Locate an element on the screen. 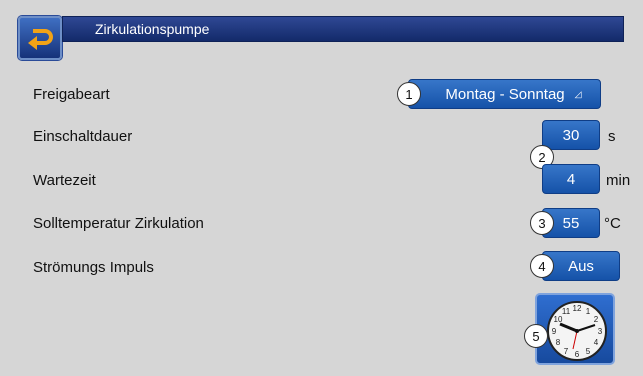 The image size is (643, 376). freigabeart-value: Montag - Sonntag is located at coordinates (505, 94).